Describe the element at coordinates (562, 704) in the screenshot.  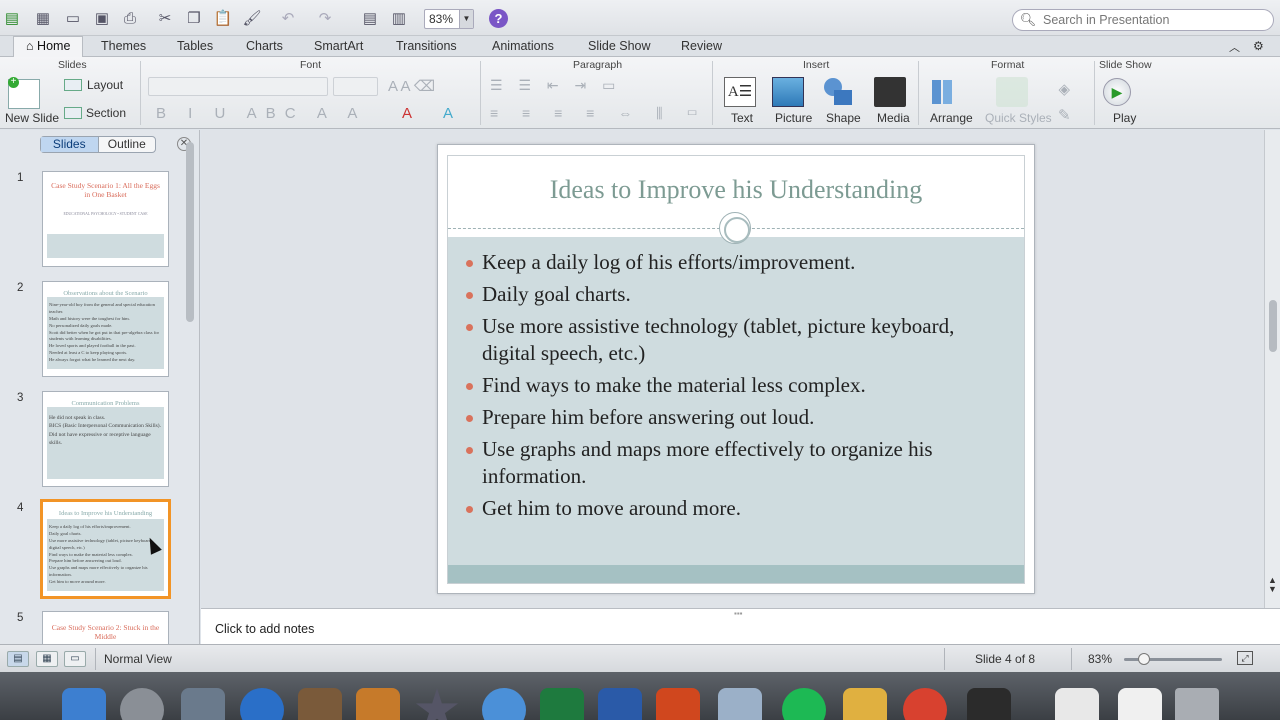
I see `excel-icon` at that location.